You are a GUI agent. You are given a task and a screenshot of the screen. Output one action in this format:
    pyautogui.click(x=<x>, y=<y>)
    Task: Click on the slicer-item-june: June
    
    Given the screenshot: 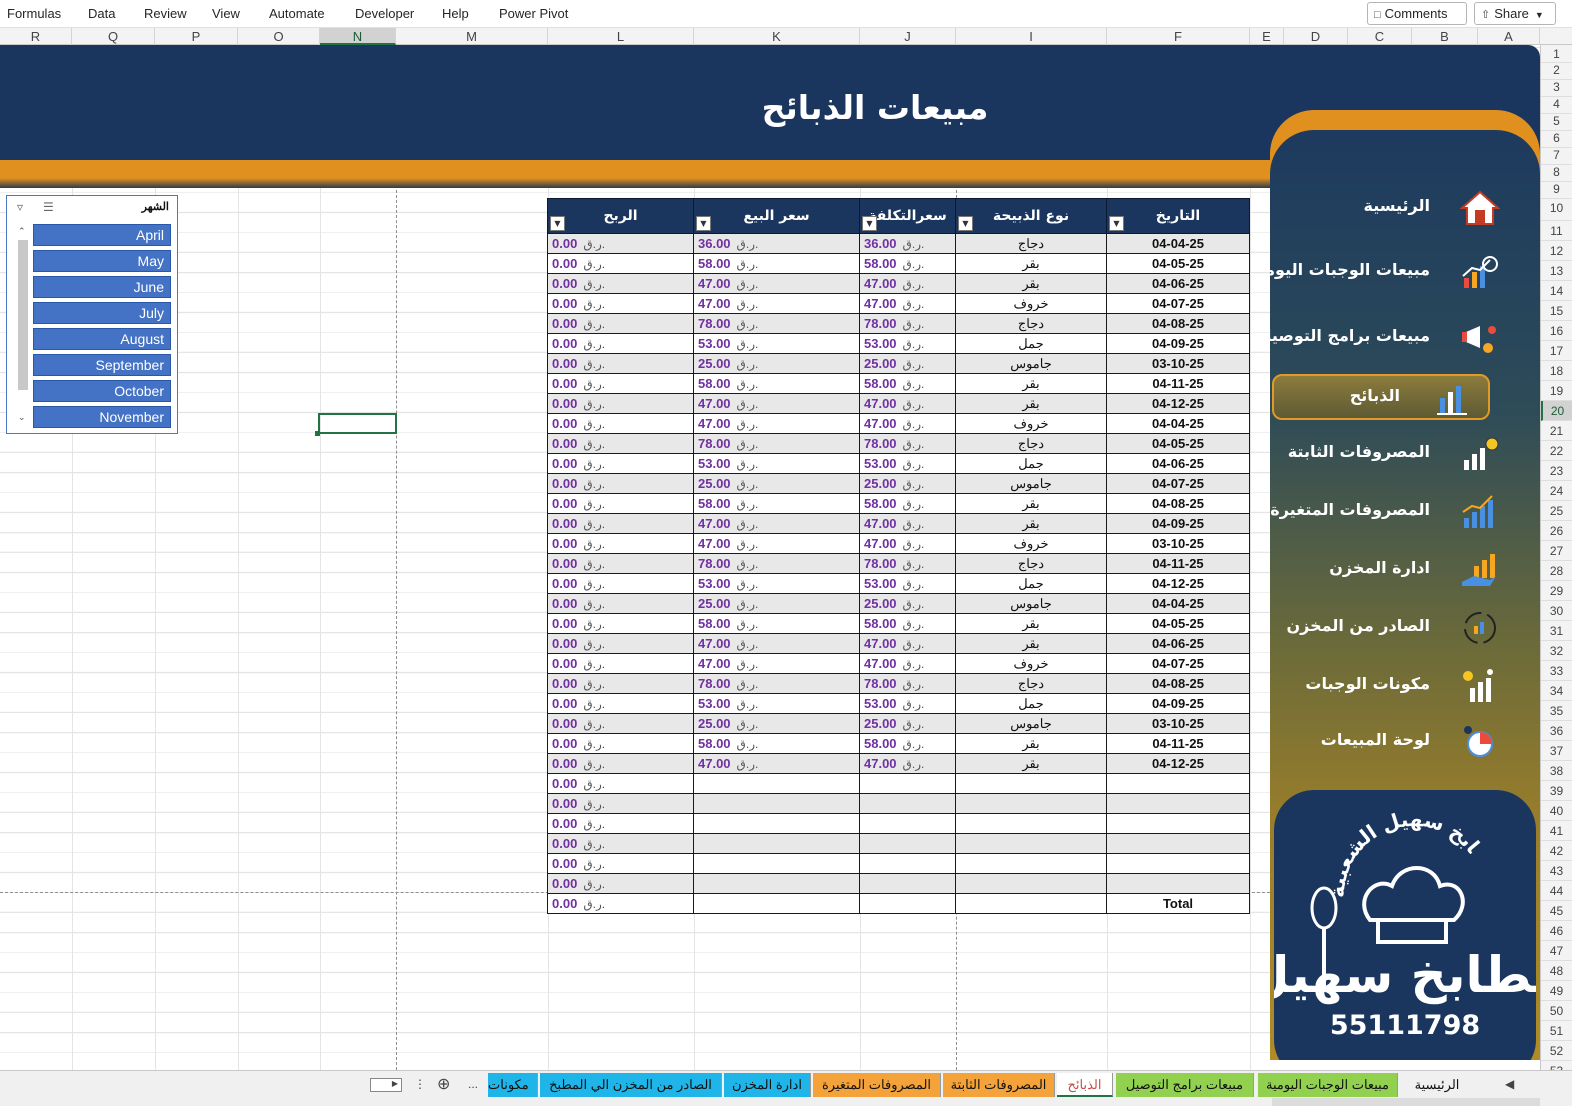 What is the action you would take?
    pyautogui.click(x=102, y=287)
    